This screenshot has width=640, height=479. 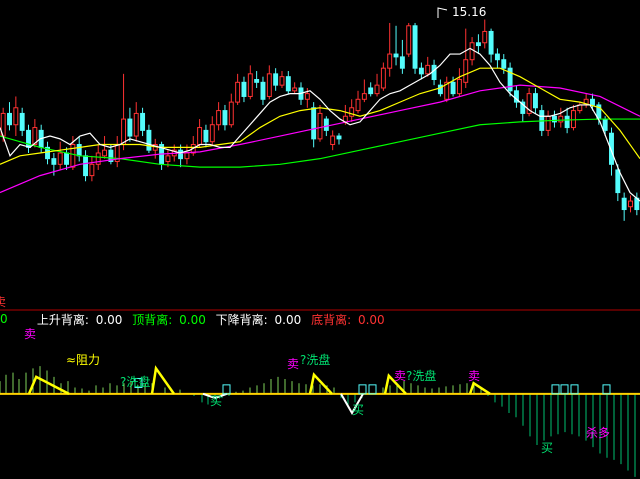 I want to click on legend-top-divergence: 顶背离: 0.00, so click(x=172, y=320).